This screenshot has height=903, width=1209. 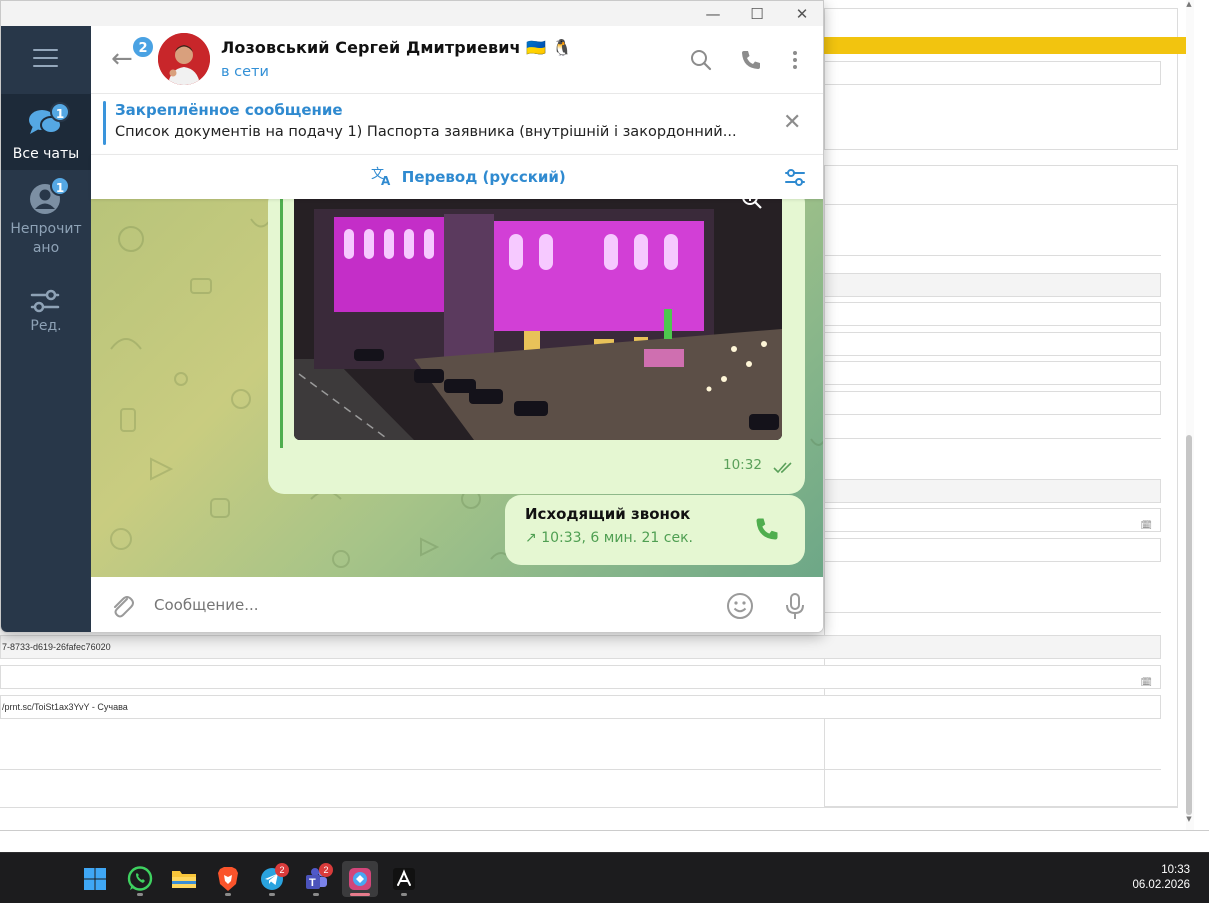 I want to click on photo-message: 10:32, so click(x=536, y=346).